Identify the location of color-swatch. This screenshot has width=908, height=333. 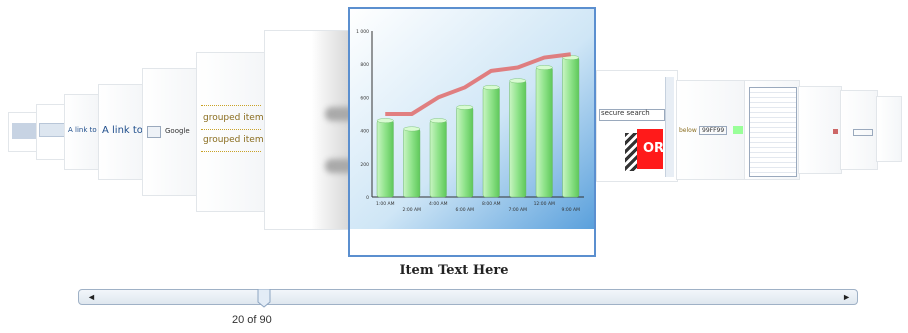
(738, 130).